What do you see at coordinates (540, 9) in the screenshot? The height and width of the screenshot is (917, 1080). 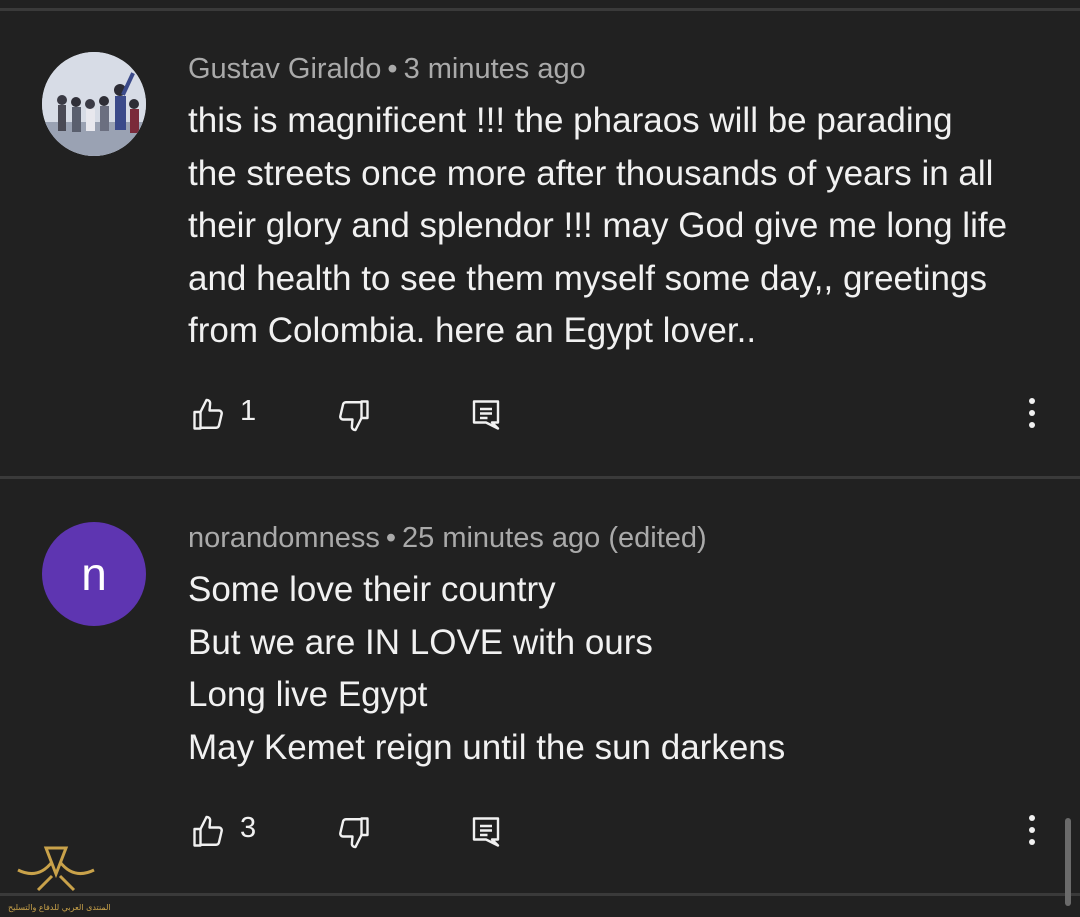 I see `top-divider` at bounding box center [540, 9].